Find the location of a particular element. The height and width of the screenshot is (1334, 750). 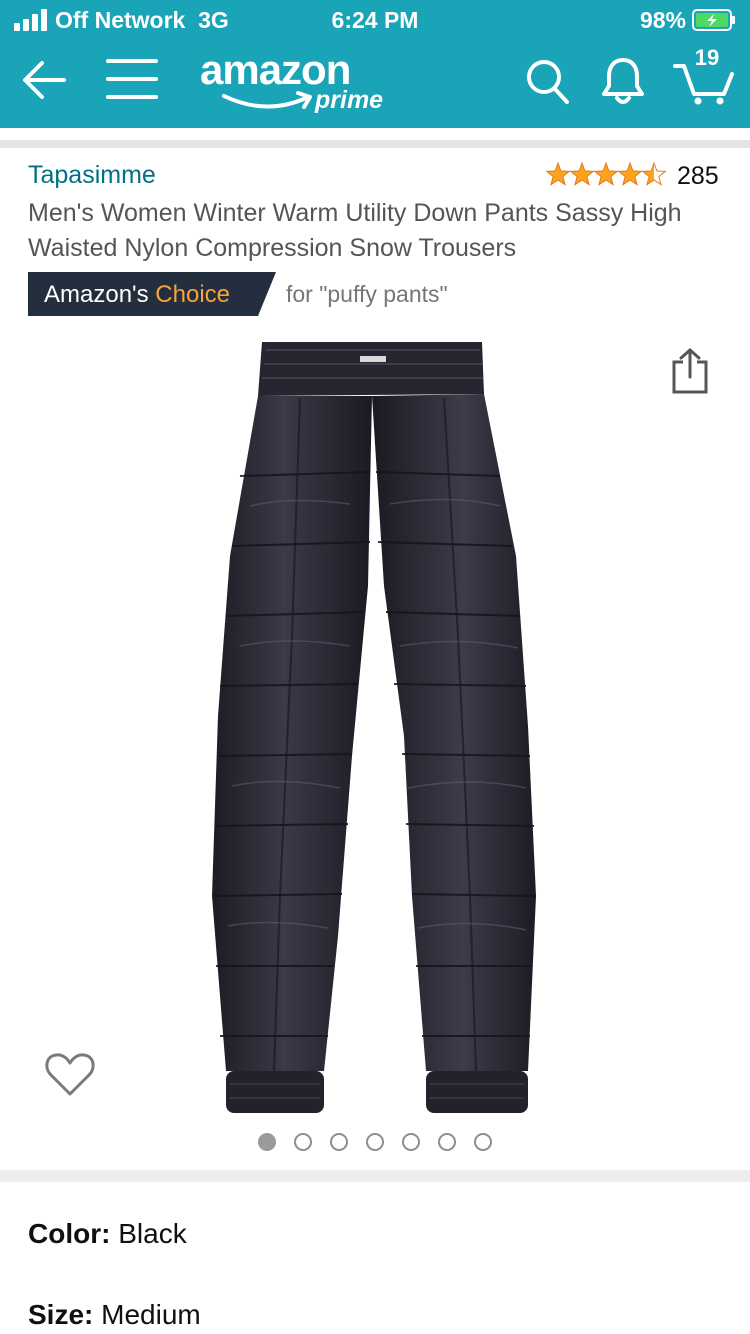

star-rating-icon is located at coordinates (606, 174).